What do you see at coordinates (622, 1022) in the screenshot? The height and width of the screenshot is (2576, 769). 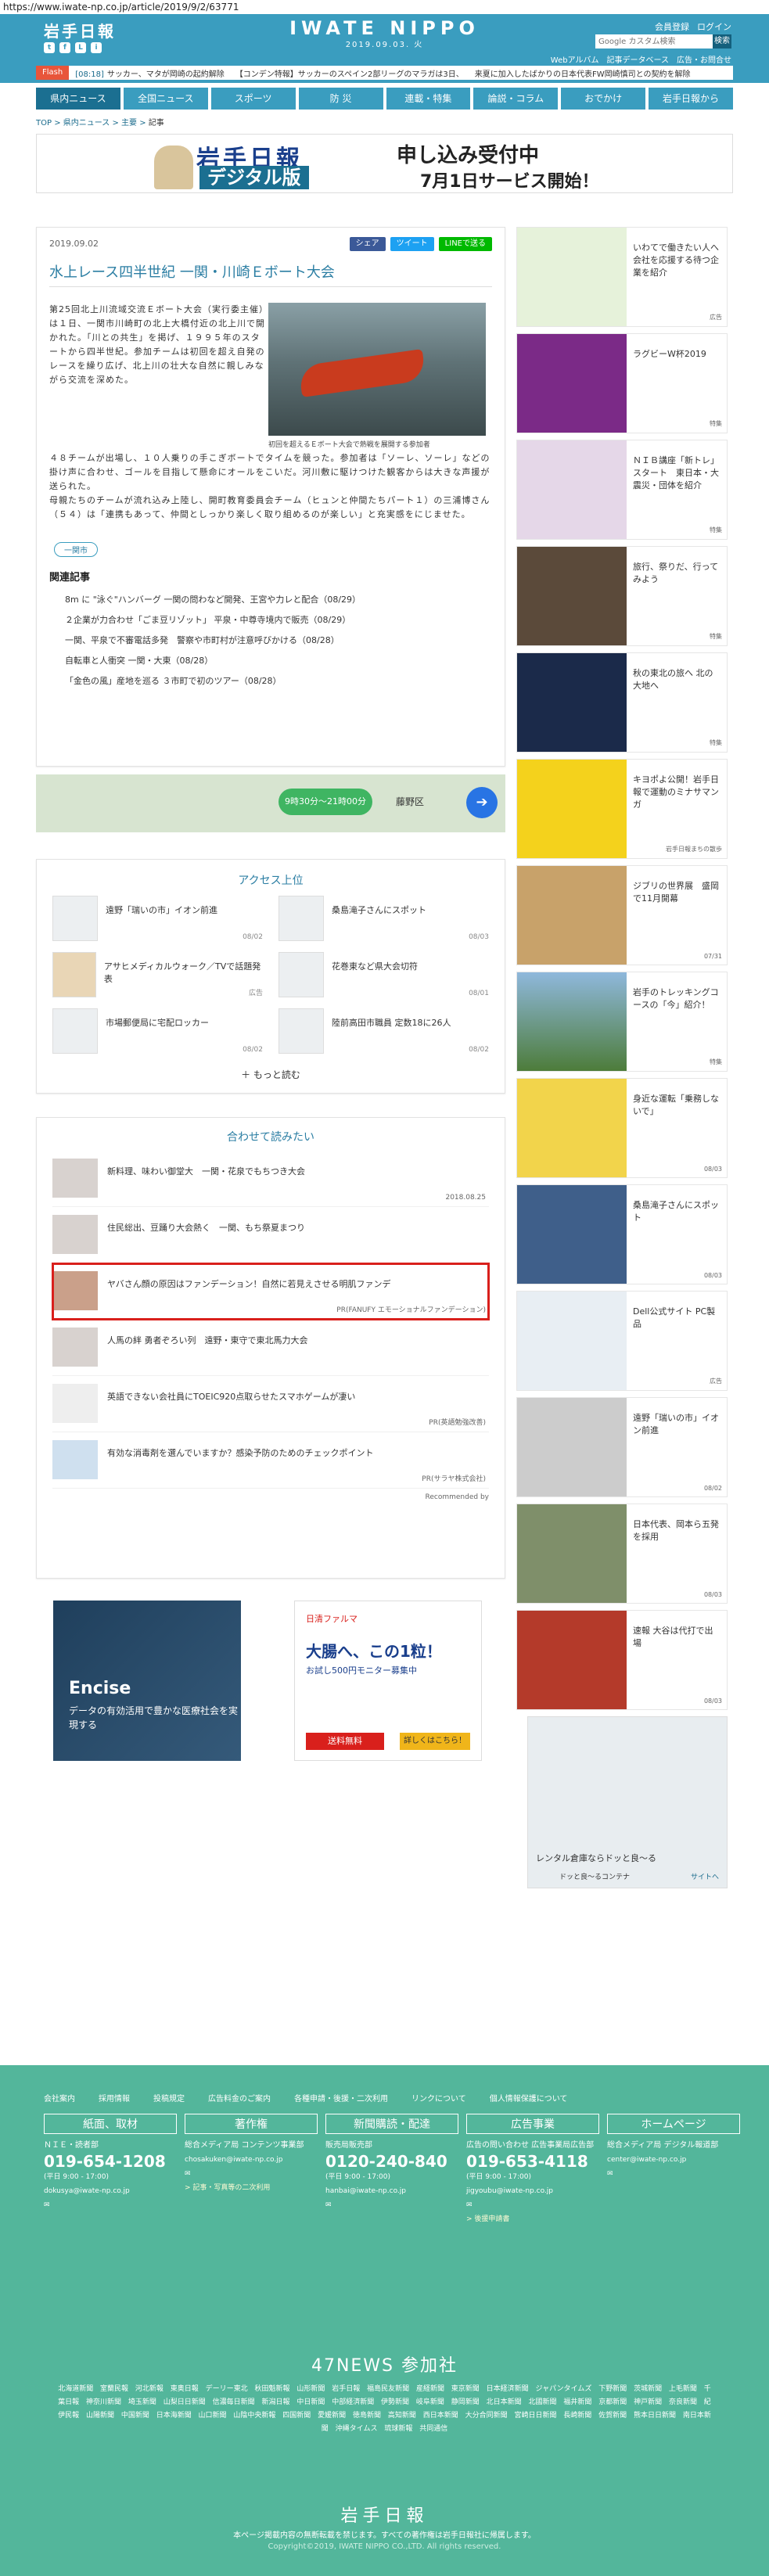 I see `sidebar-item: 岩手のトレッキングコースの「今」紹介！ 特集` at bounding box center [622, 1022].